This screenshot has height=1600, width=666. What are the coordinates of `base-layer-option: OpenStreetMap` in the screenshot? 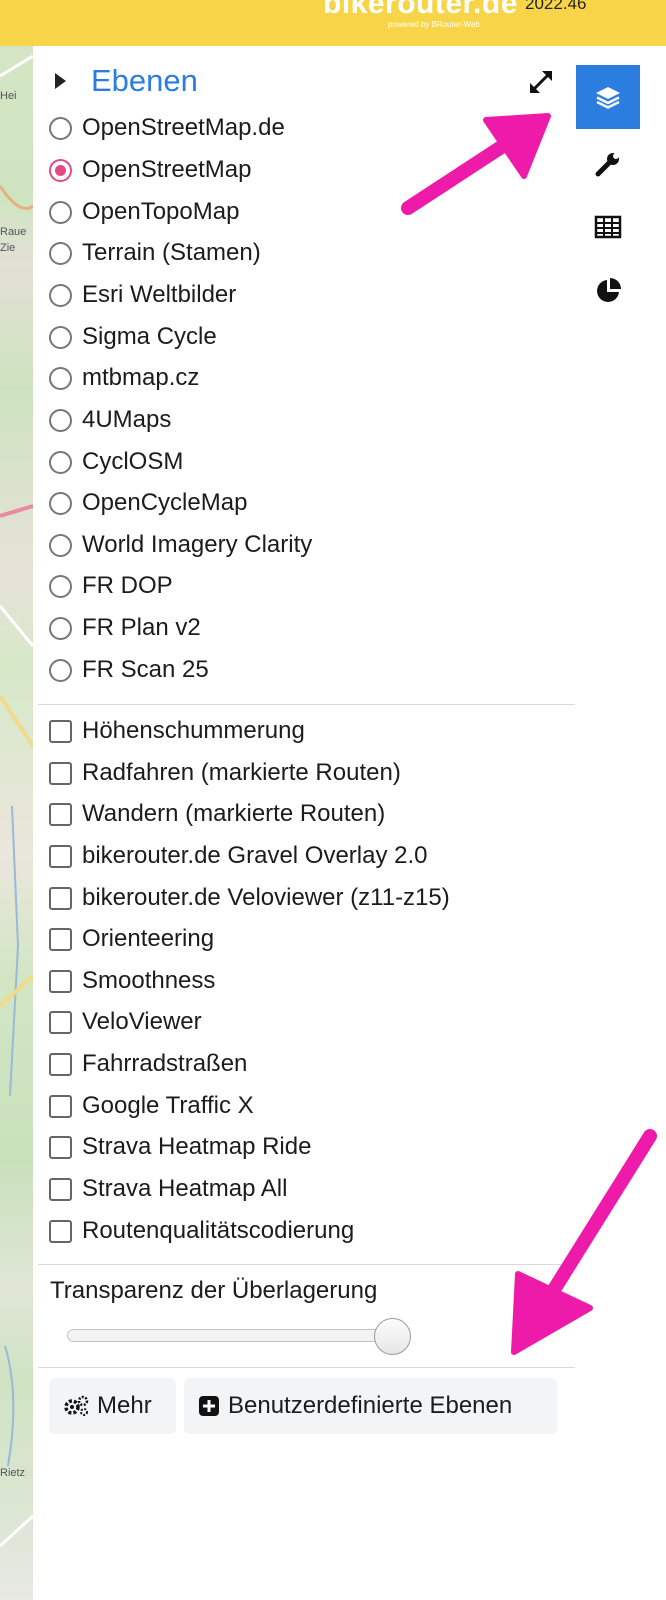 It's located at (150, 170).